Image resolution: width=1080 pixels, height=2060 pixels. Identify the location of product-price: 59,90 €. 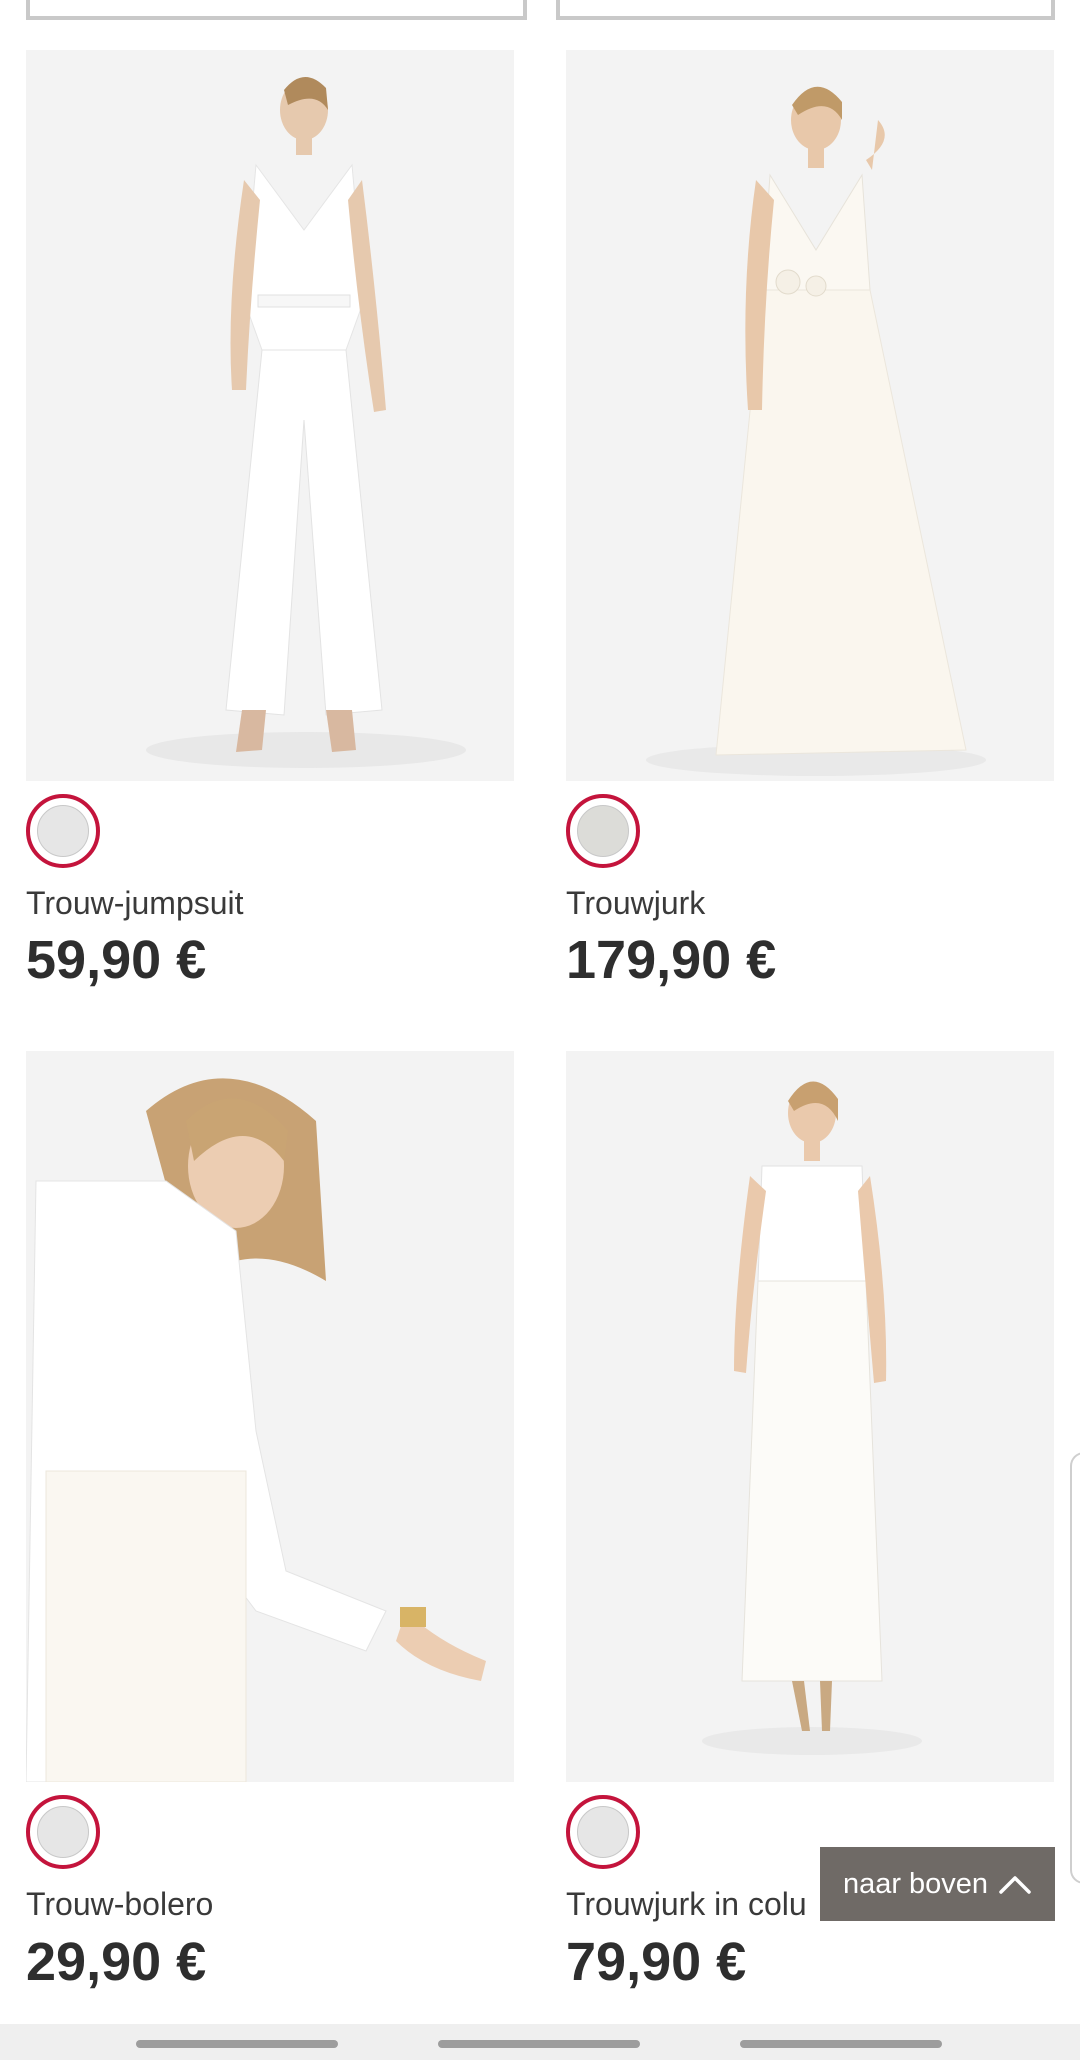
(116, 960).